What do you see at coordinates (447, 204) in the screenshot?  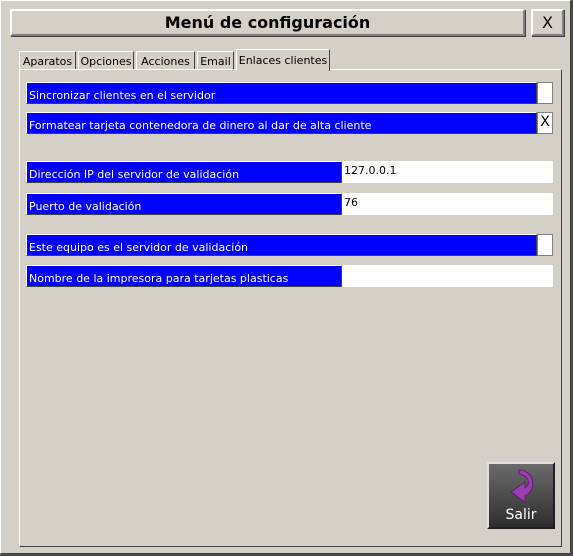 I see `validation-port-input: 76` at bounding box center [447, 204].